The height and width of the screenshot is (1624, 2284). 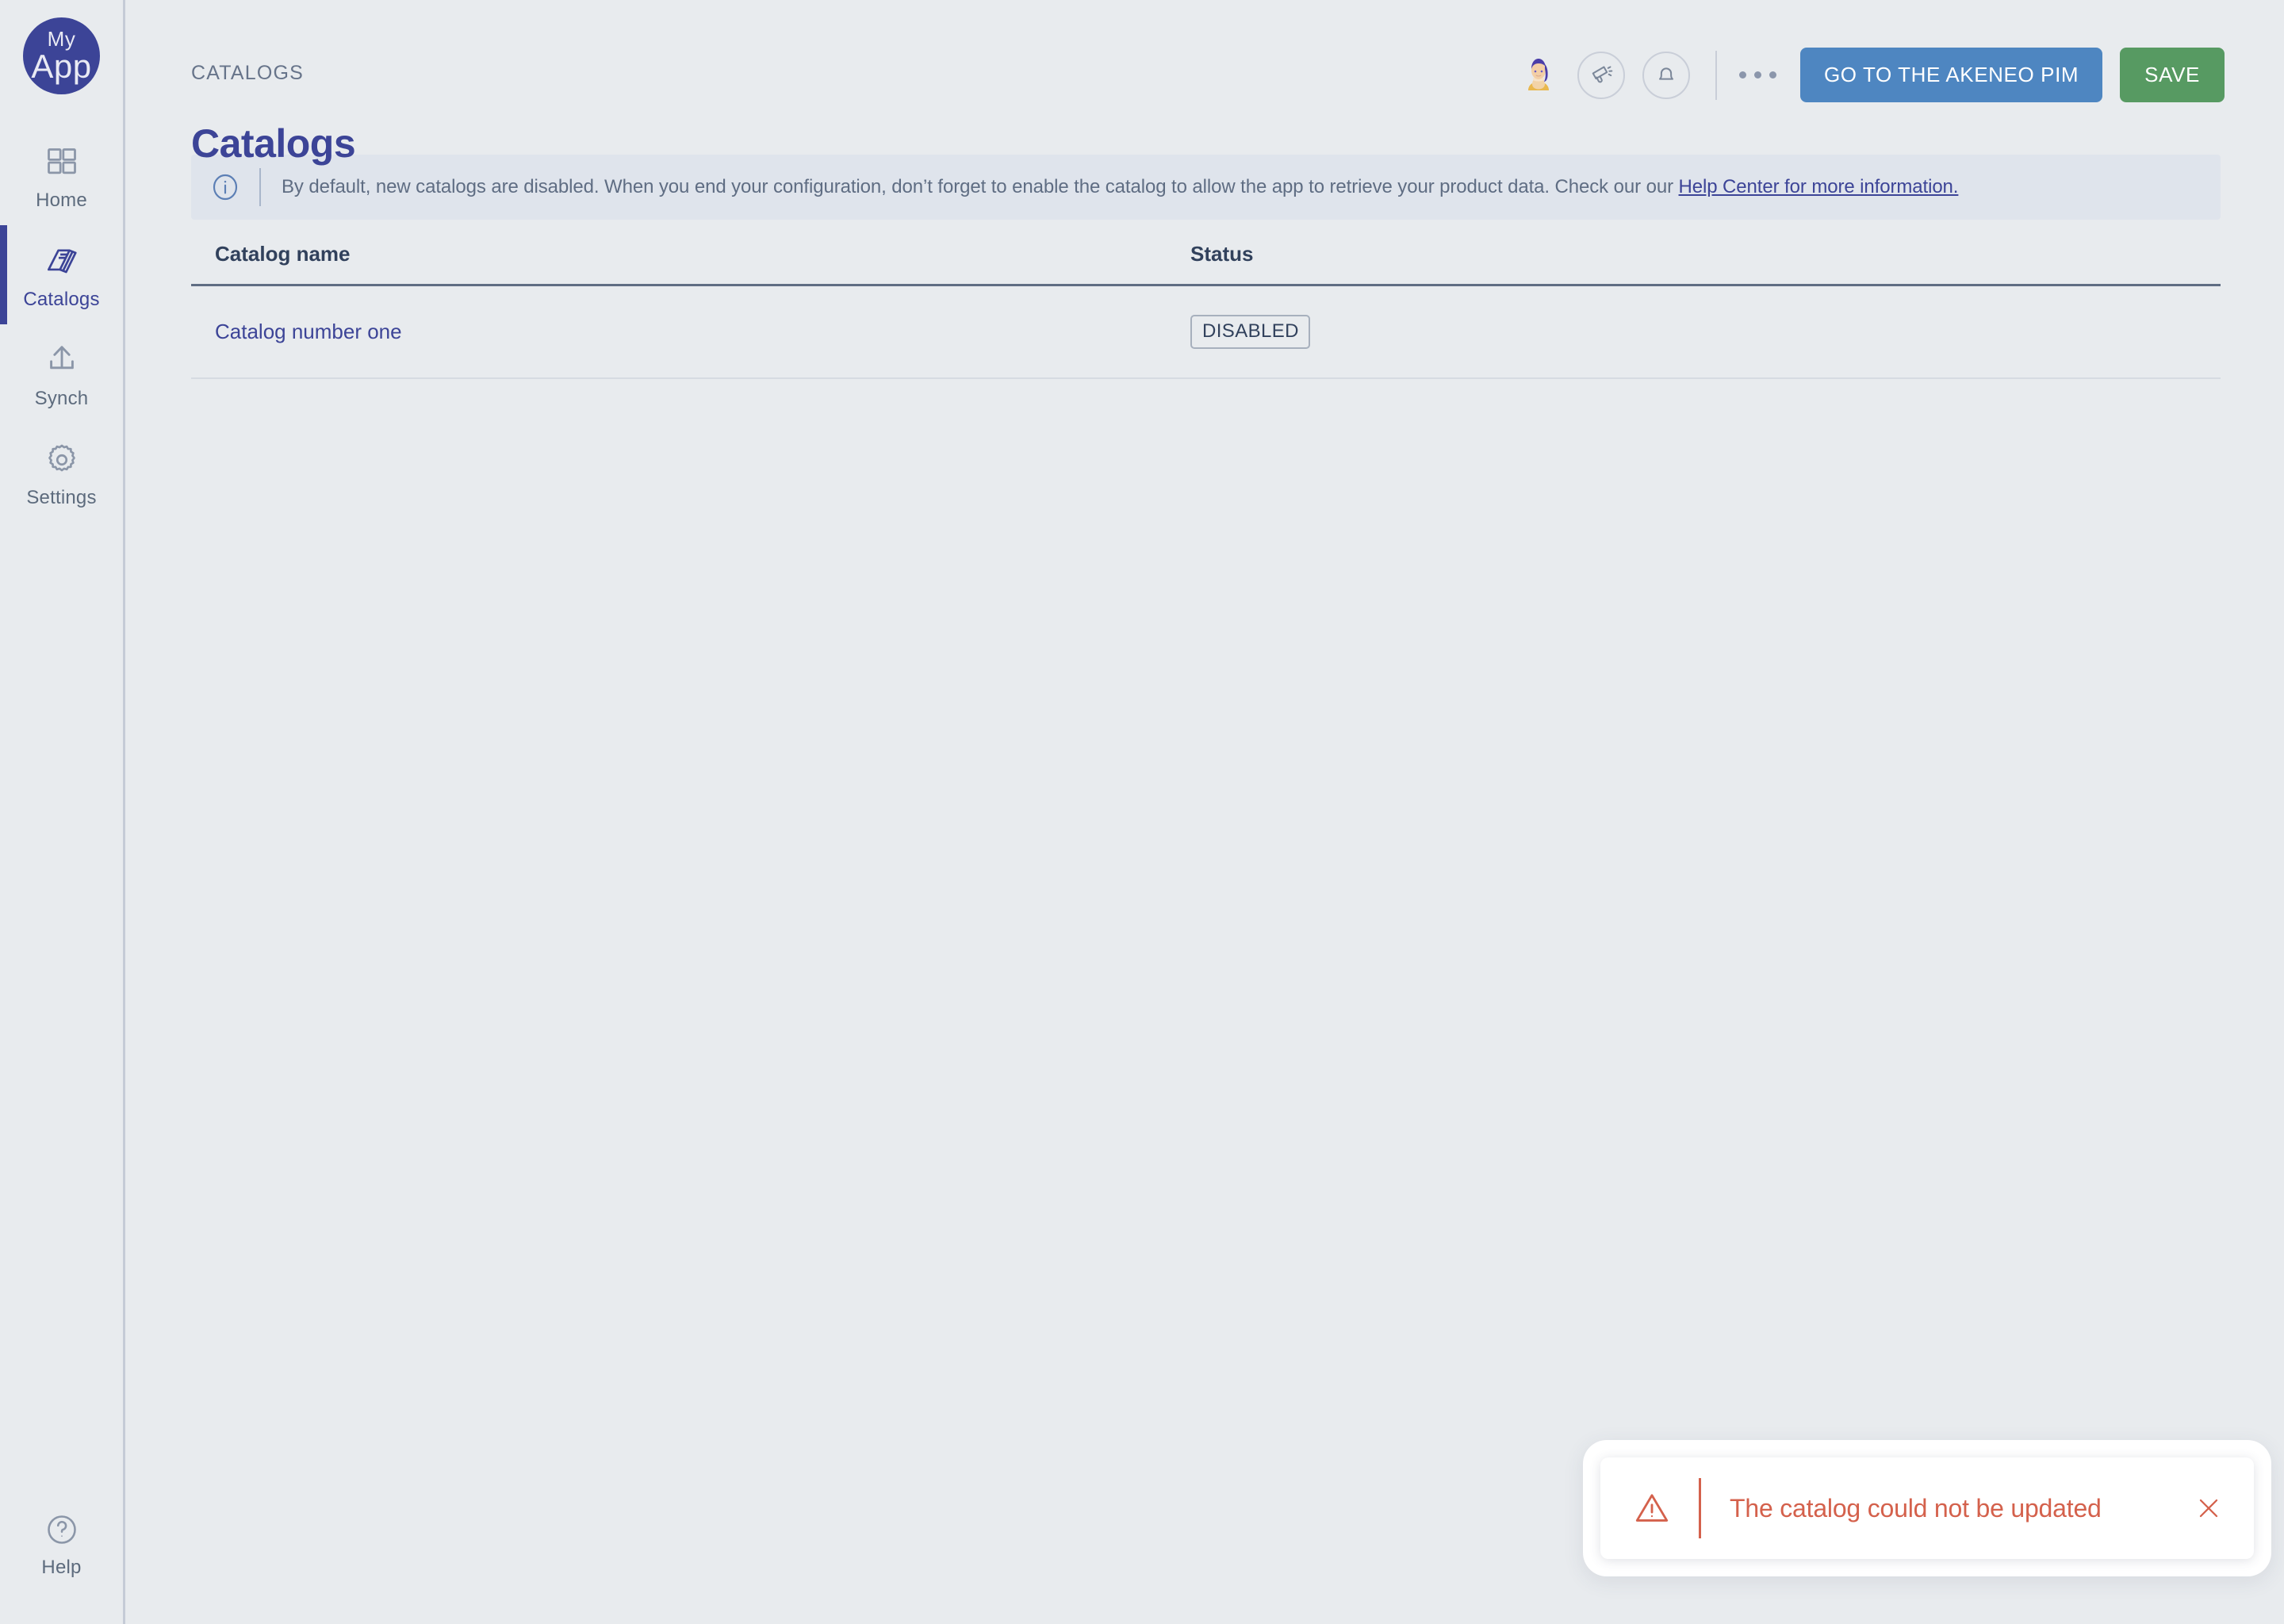 I want to click on table-header-row: Catalog name Status, so click(x=1206, y=264).